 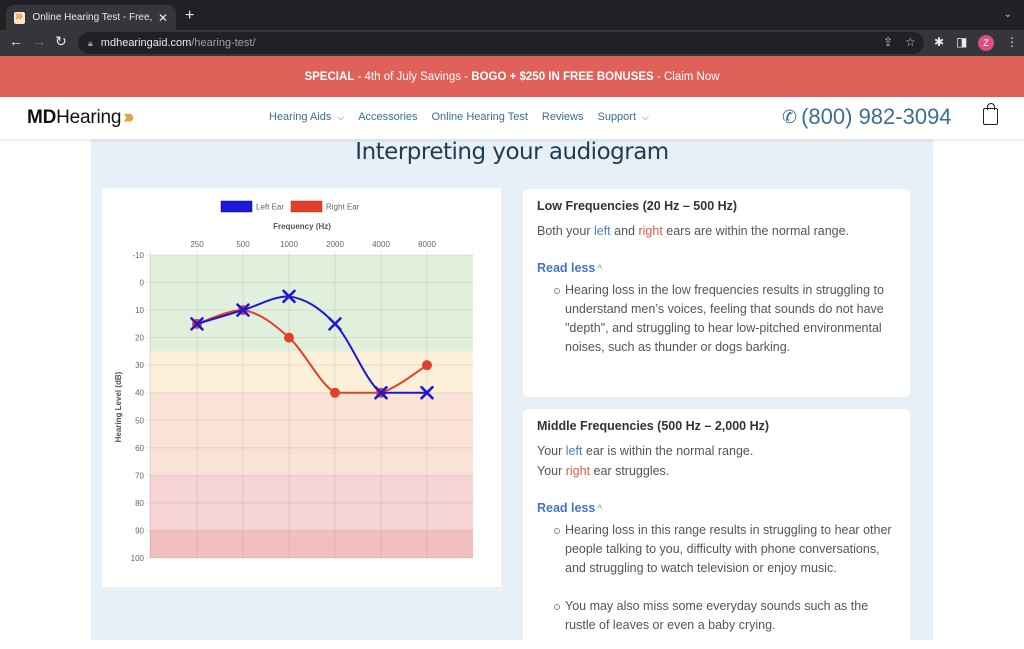 What do you see at coordinates (139, 503) in the screenshot?
I see `y-tick-label: 80` at bounding box center [139, 503].